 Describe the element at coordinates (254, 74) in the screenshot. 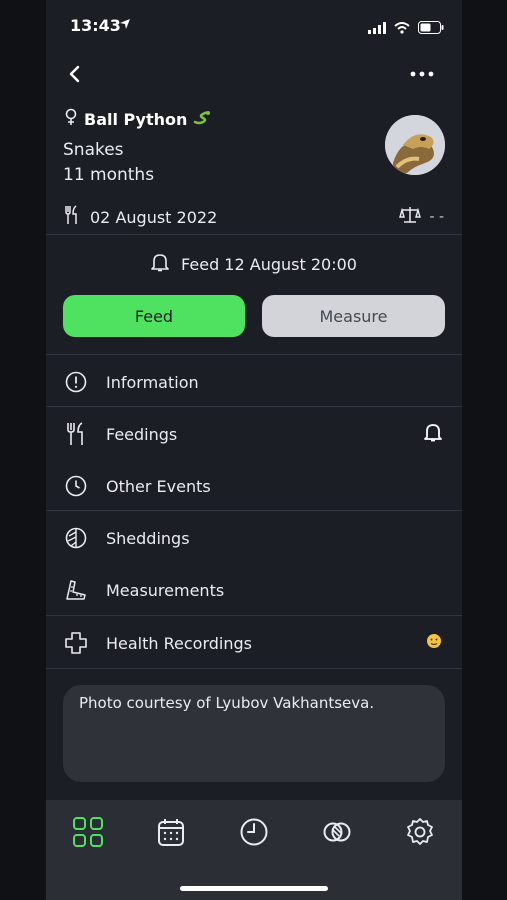

I see `top-navigation` at that location.